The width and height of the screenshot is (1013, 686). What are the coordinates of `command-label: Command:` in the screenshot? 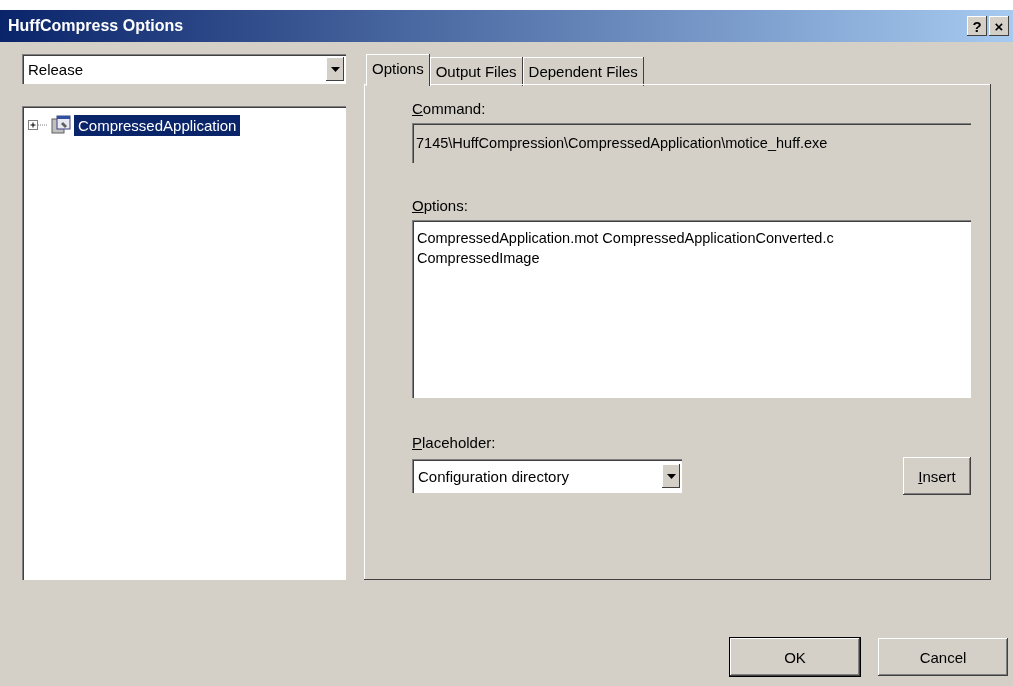 It's located at (449, 108).